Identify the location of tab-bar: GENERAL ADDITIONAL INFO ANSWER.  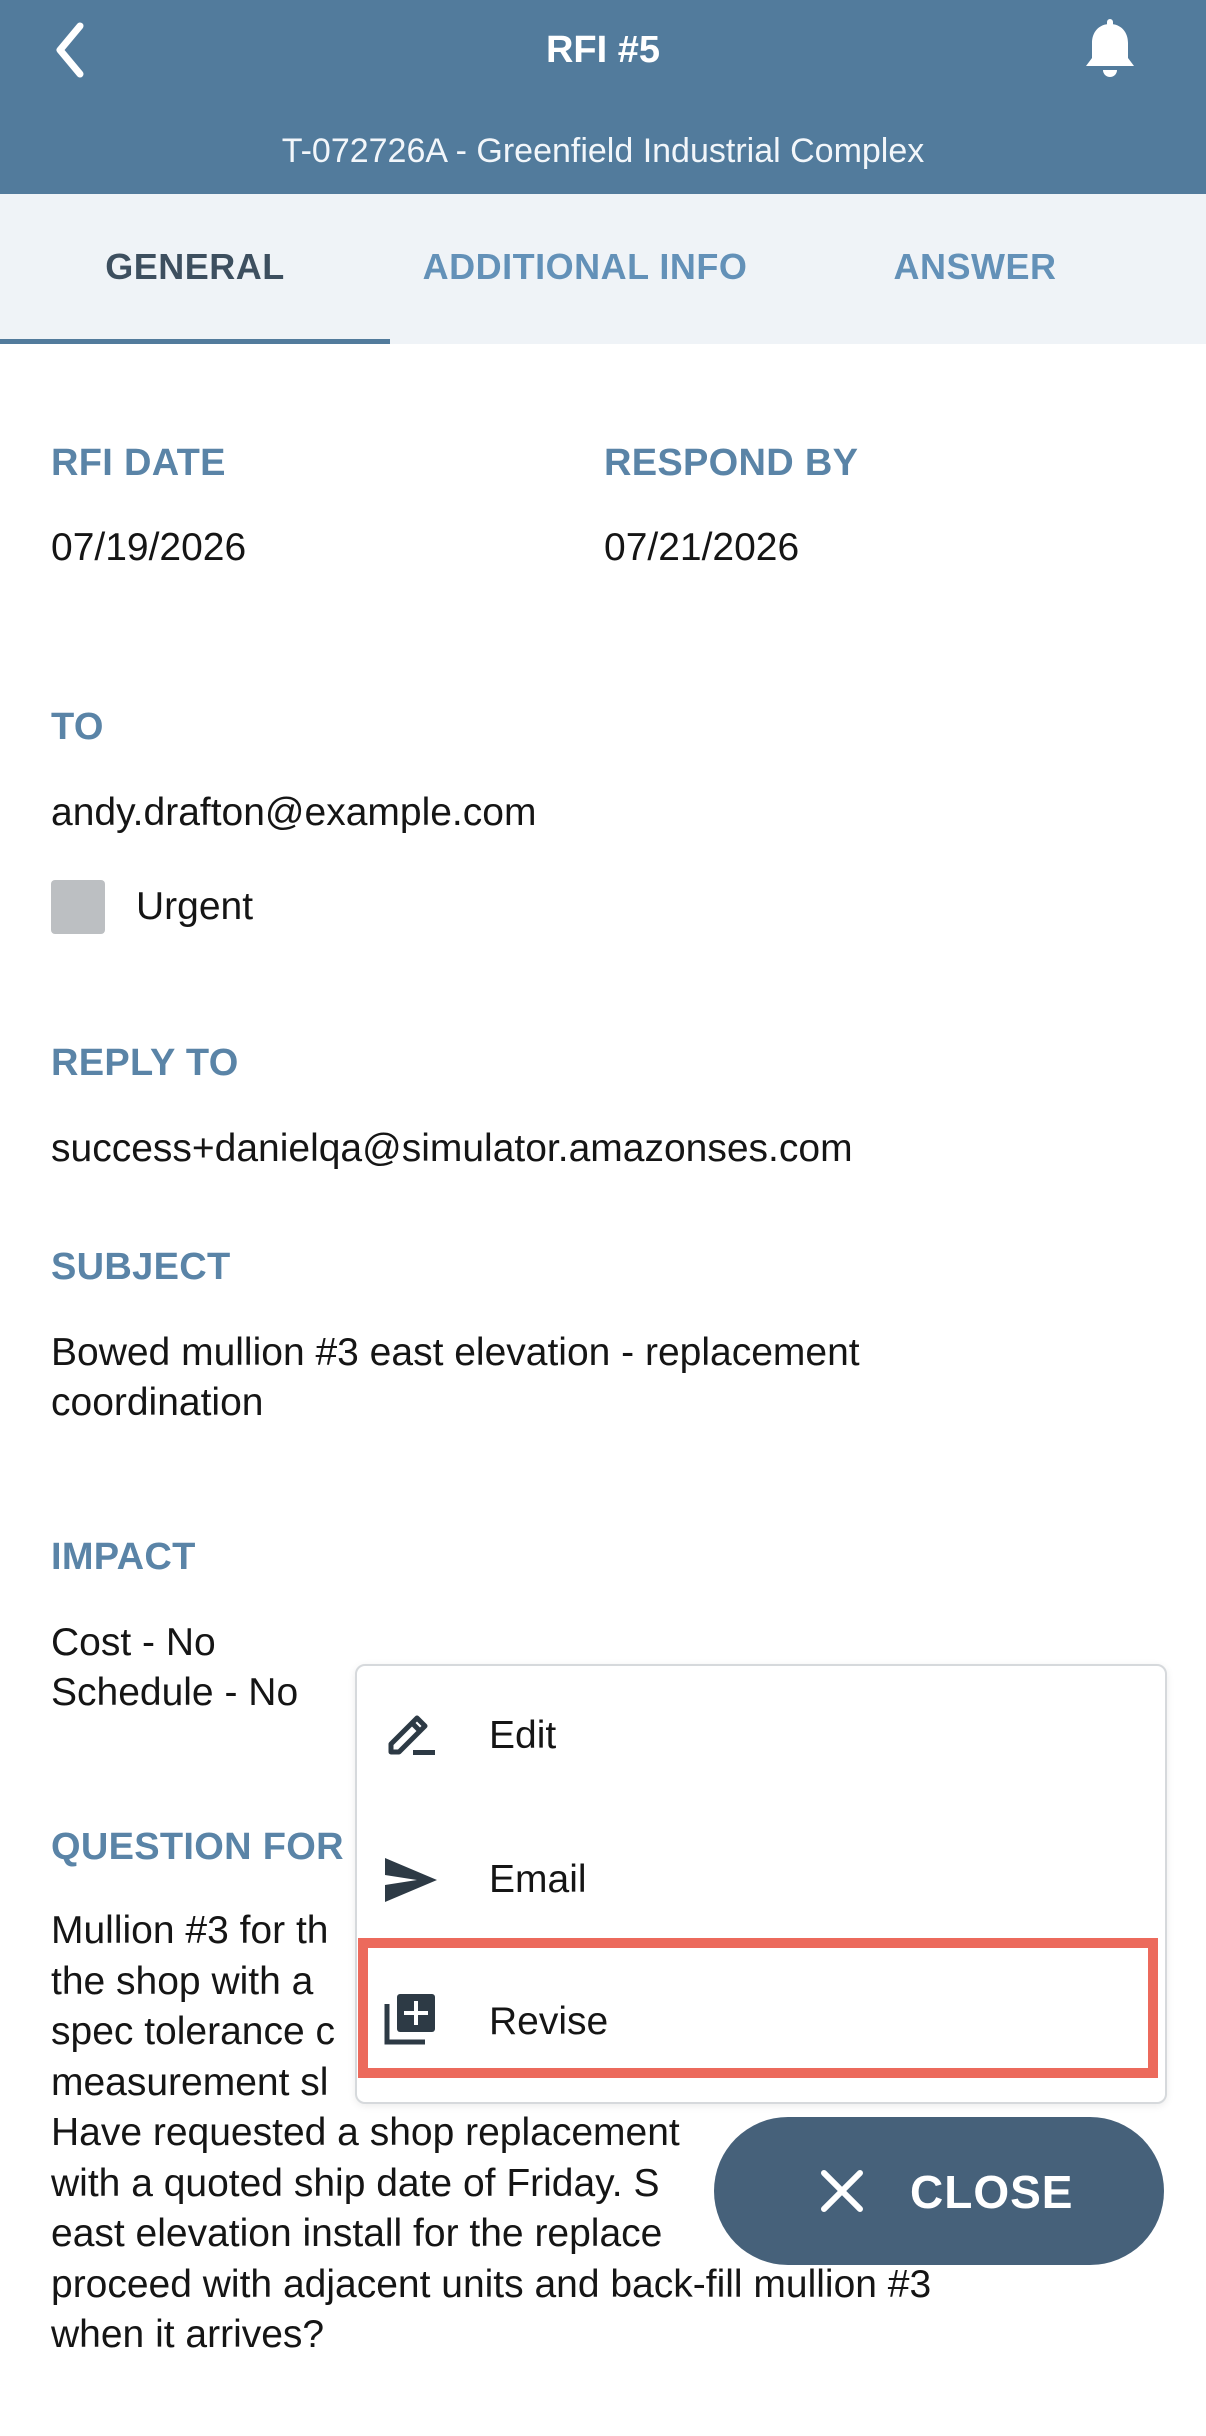
(603, 269).